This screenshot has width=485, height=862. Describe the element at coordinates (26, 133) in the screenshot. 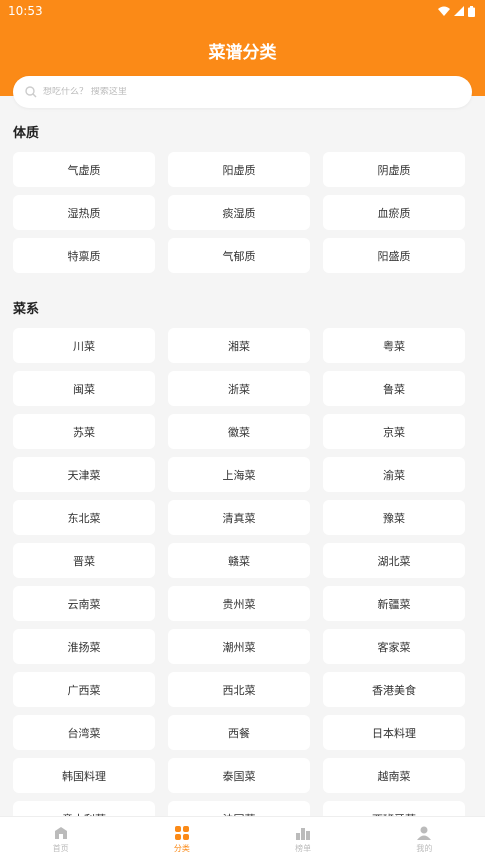

I see `section-title: 体质` at that location.